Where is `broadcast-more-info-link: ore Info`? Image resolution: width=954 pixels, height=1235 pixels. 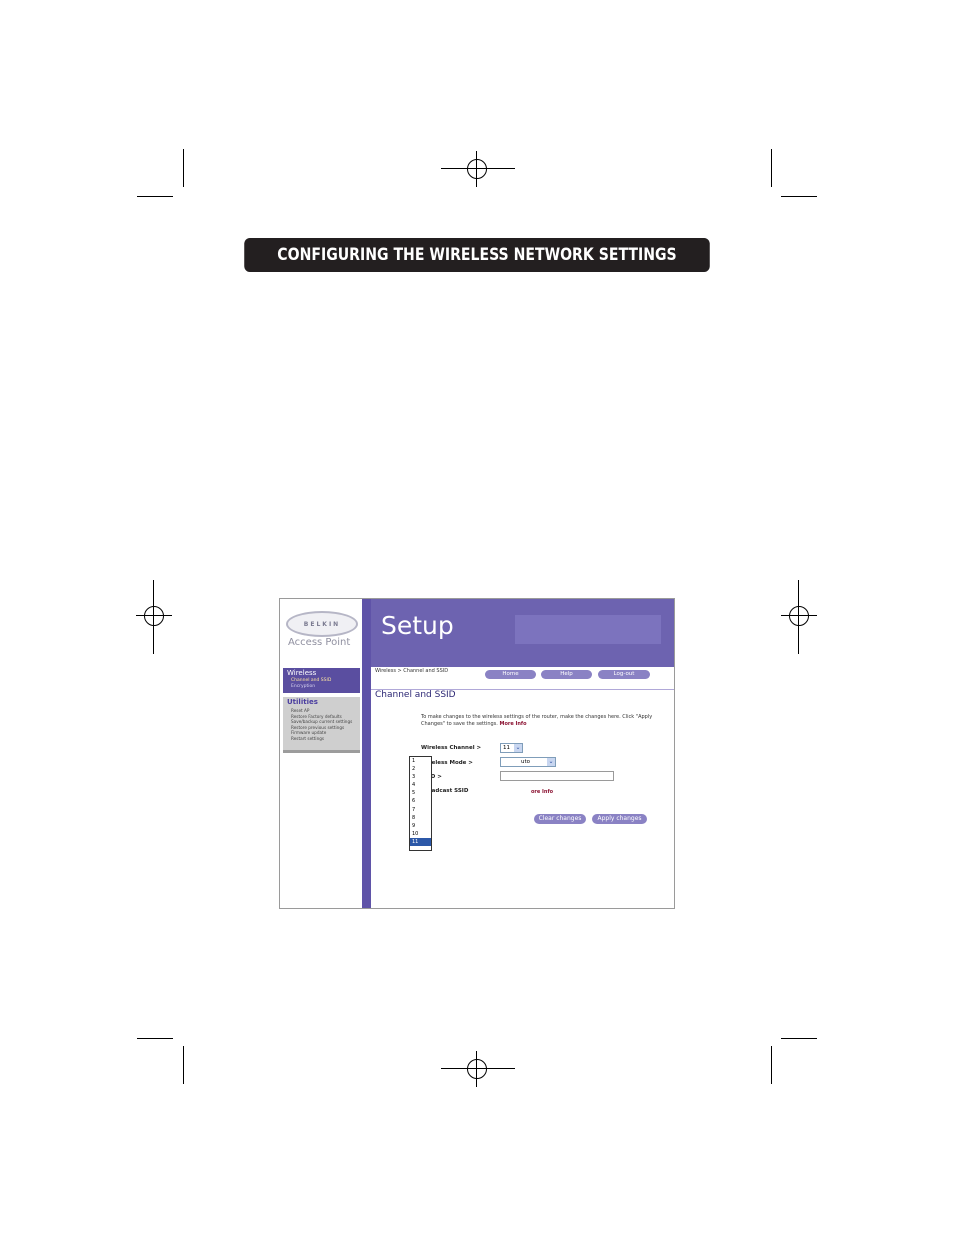
broadcast-more-info-link: ore Info is located at coordinates (542, 792).